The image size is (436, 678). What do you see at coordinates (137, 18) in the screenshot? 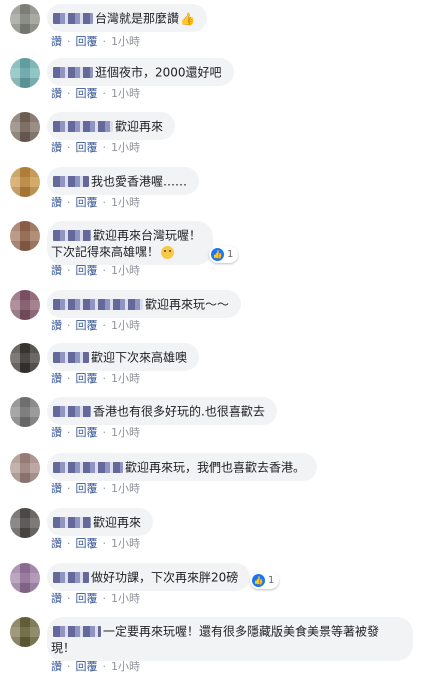
I see `comment-text: 台灣就是那麼讚` at bounding box center [137, 18].